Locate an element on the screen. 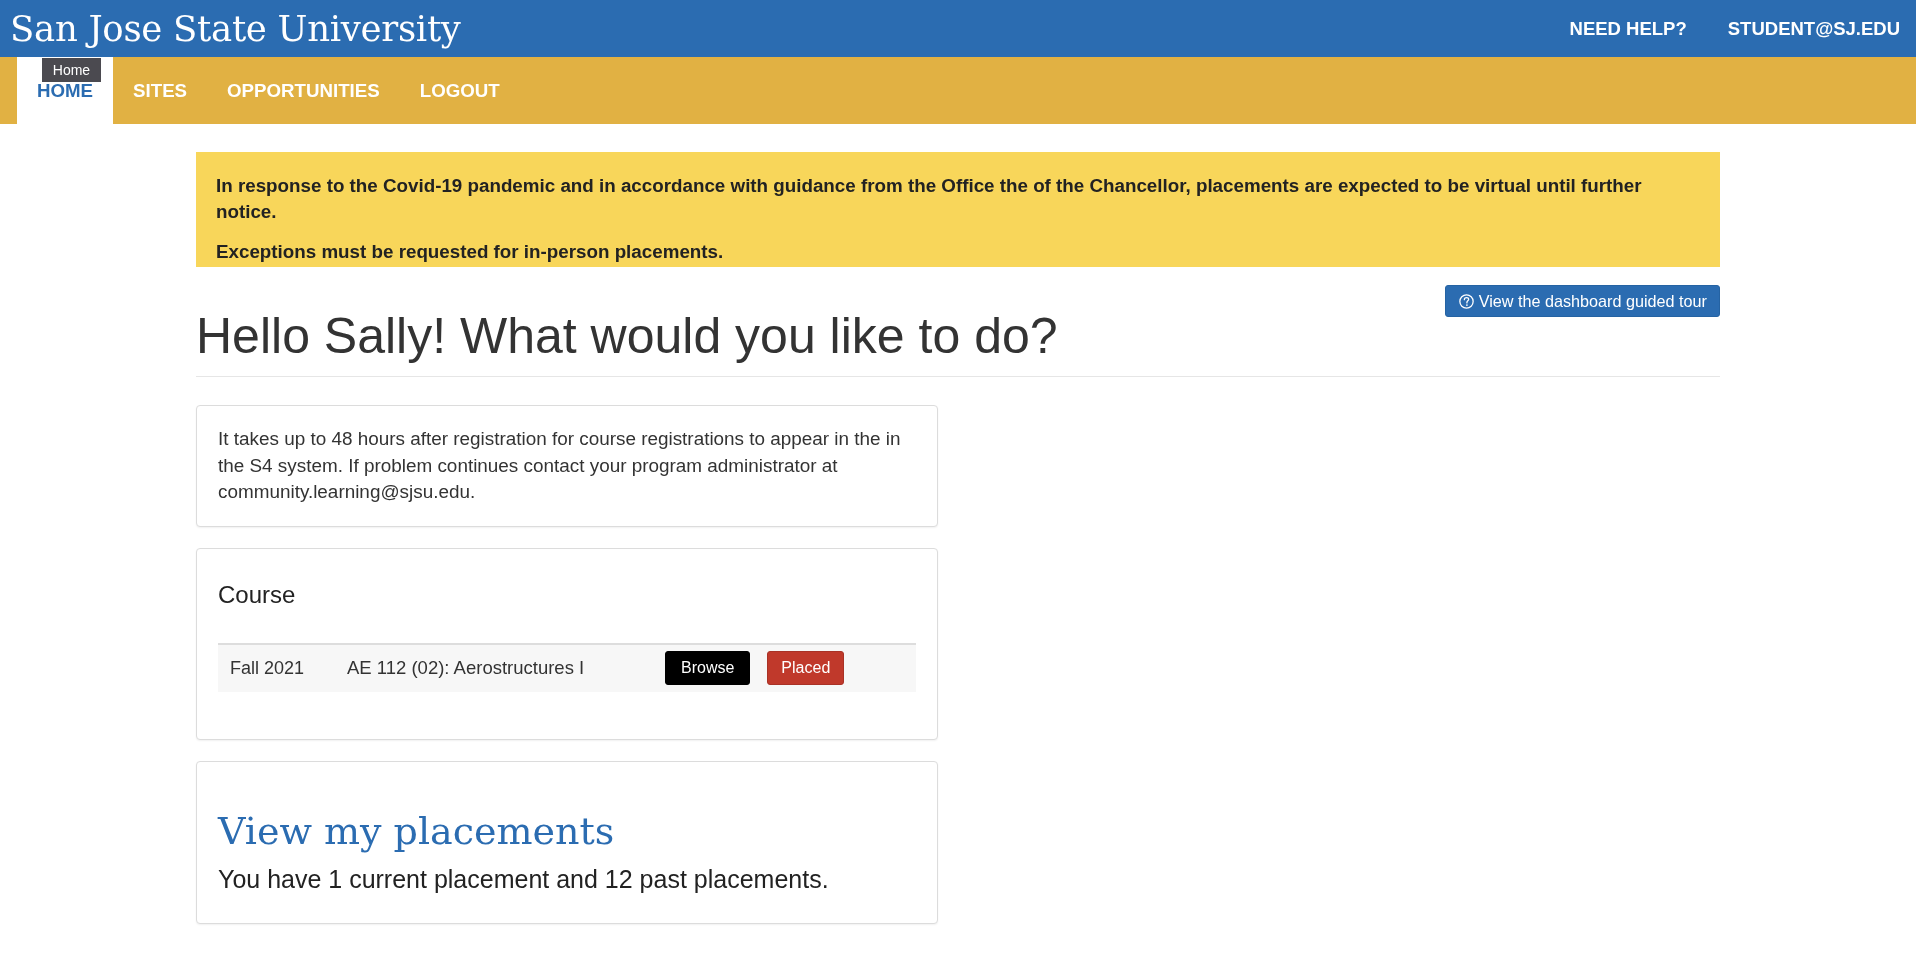 This screenshot has width=1916, height=960. page-heading: Hello Sally! What would you like to do? is located at coordinates (627, 336).